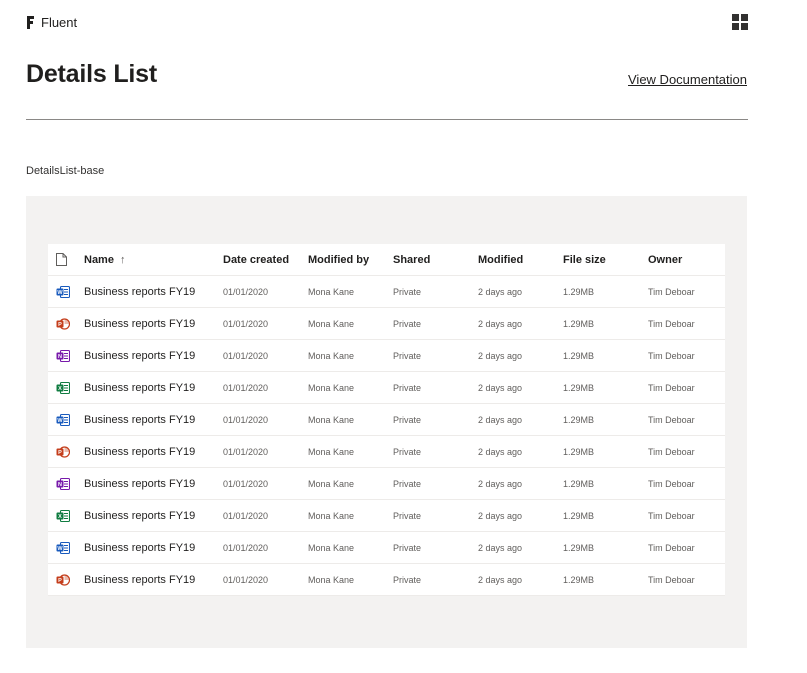  What do you see at coordinates (411, 260) in the screenshot?
I see `column-header-shared: Shared` at bounding box center [411, 260].